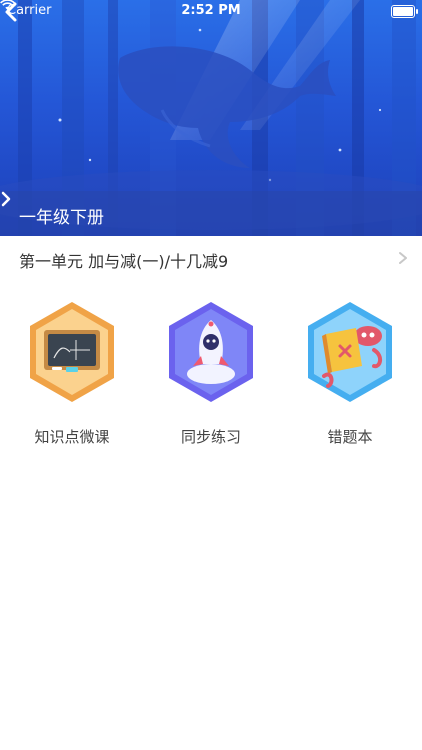 Image resolution: width=422 pixels, height=750 pixels. I want to click on unit-selector: 第一单元 加与减(一)/十几减9, so click(211, 258).